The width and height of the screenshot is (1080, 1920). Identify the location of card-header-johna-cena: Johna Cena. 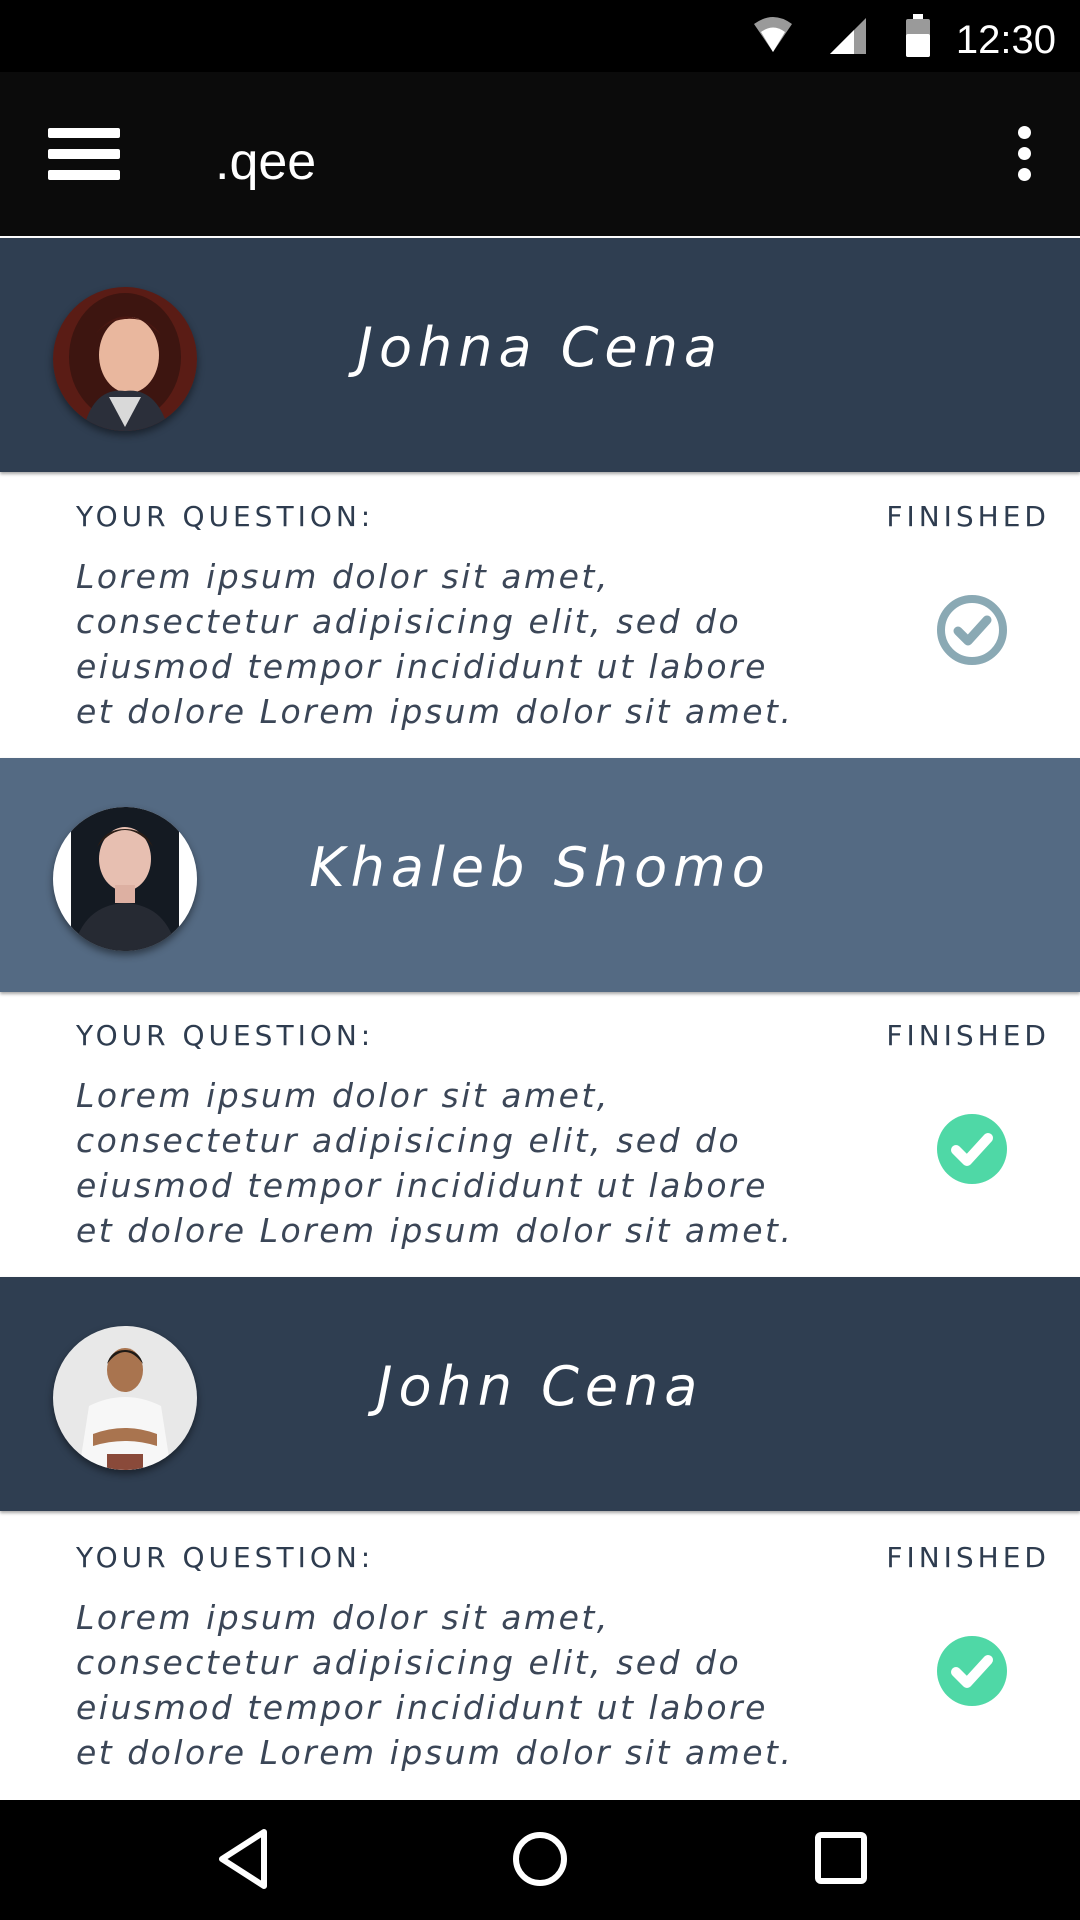
(540, 355).